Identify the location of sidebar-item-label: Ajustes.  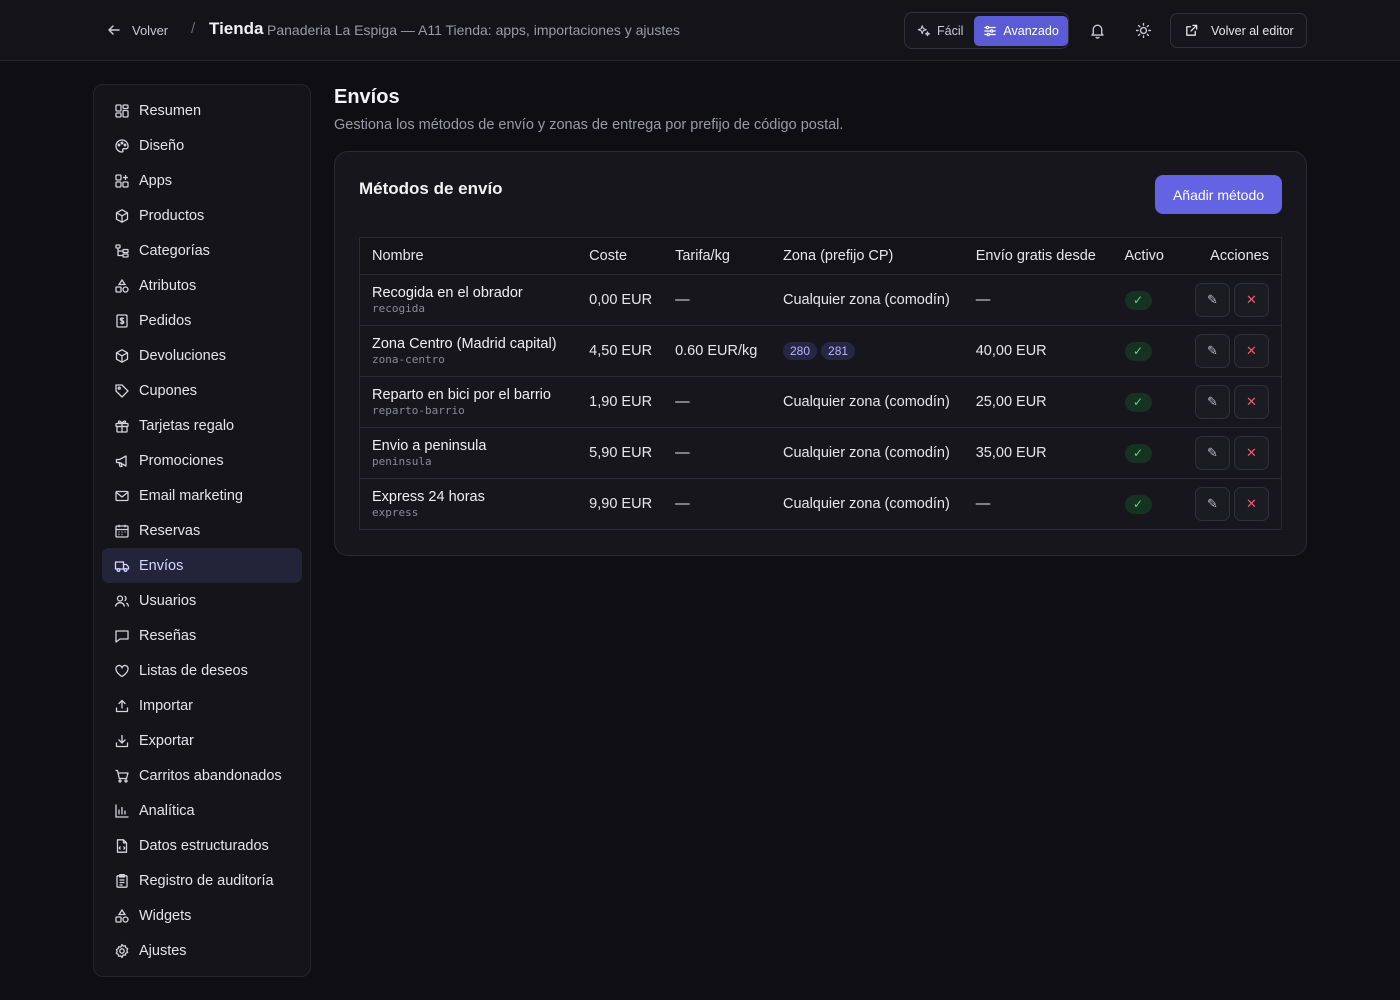
(163, 950).